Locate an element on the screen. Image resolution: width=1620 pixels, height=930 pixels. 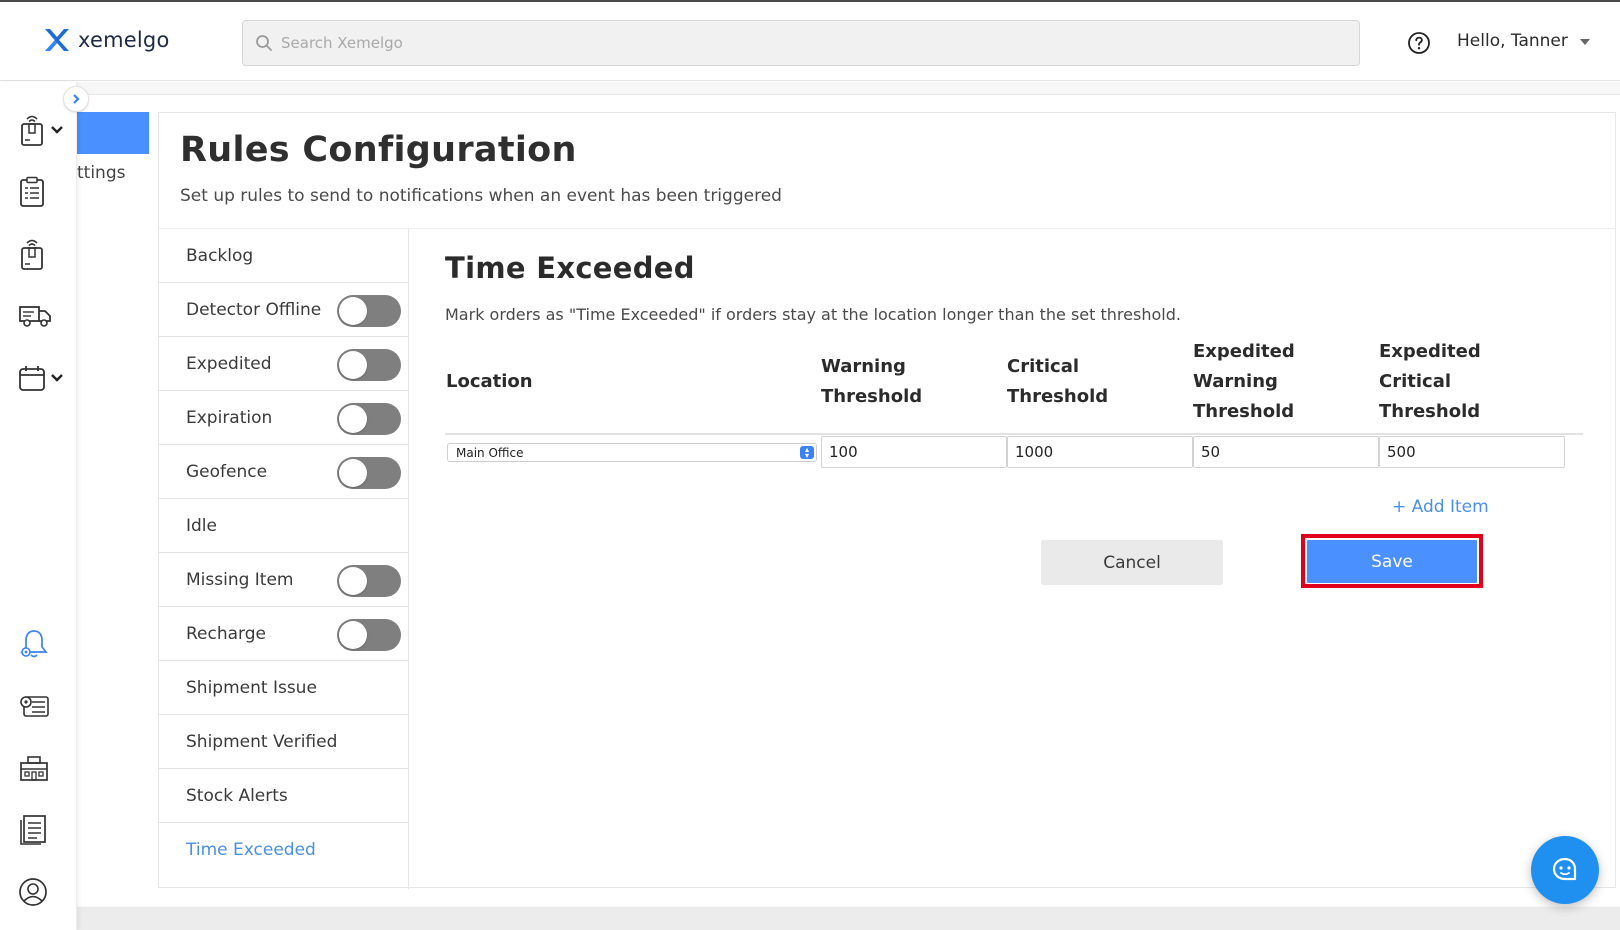
nav-item-locations is located at coordinates (43, 768).